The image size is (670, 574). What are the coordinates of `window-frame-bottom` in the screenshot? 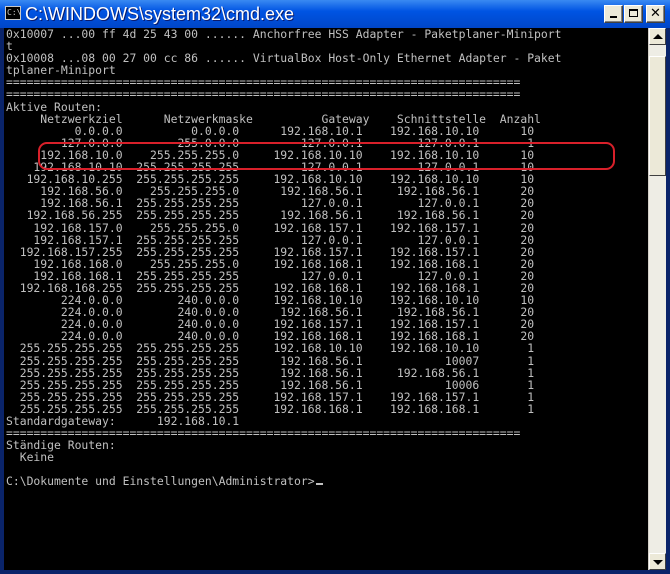 It's located at (335, 572).